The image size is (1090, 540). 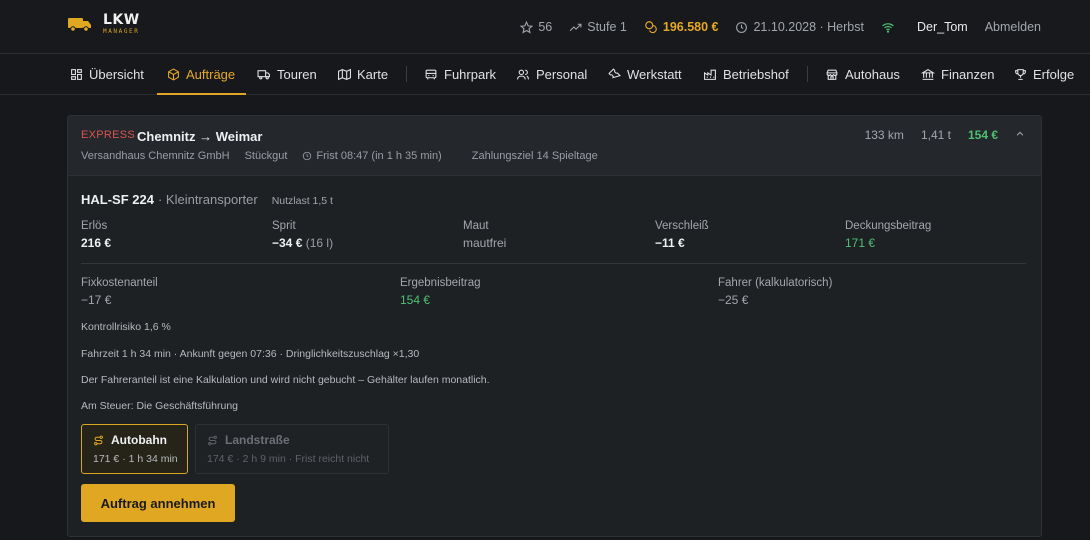 I want to click on order-earning: 154 €, so click(x=982, y=135).